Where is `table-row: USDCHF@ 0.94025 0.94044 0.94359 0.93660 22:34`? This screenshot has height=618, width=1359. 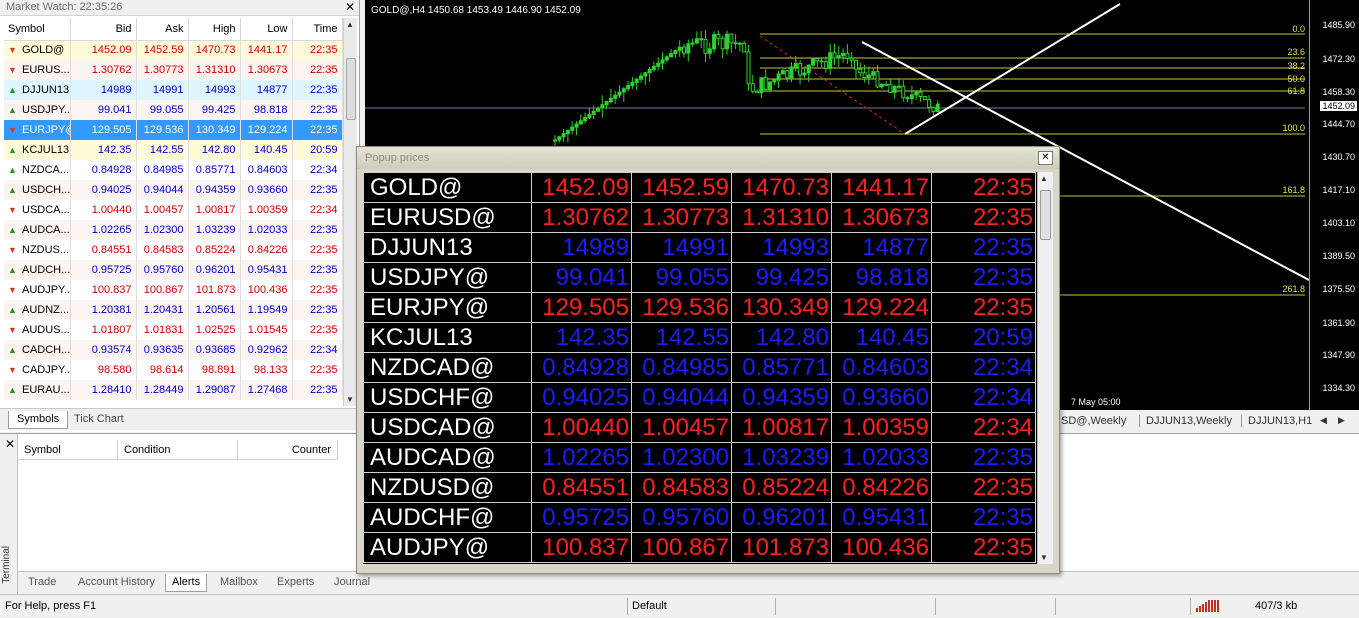 table-row: USDCHF@ 0.94025 0.94044 0.94359 0.93660 22:34 is located at coordinates (699, 397).